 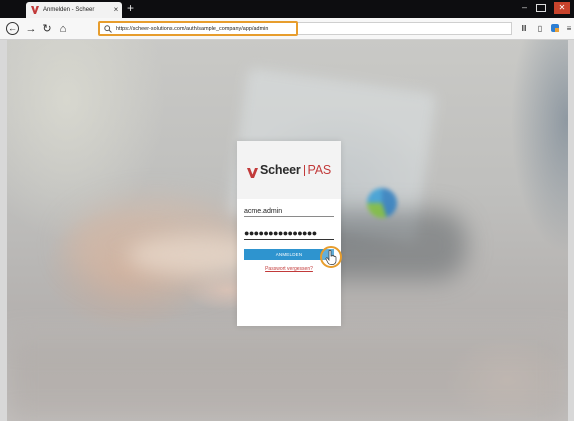 What do you see at coordinates (540, 29) in the screenshot?
I see `sidebar-icon: ▯` at bounding box center [540, 29].